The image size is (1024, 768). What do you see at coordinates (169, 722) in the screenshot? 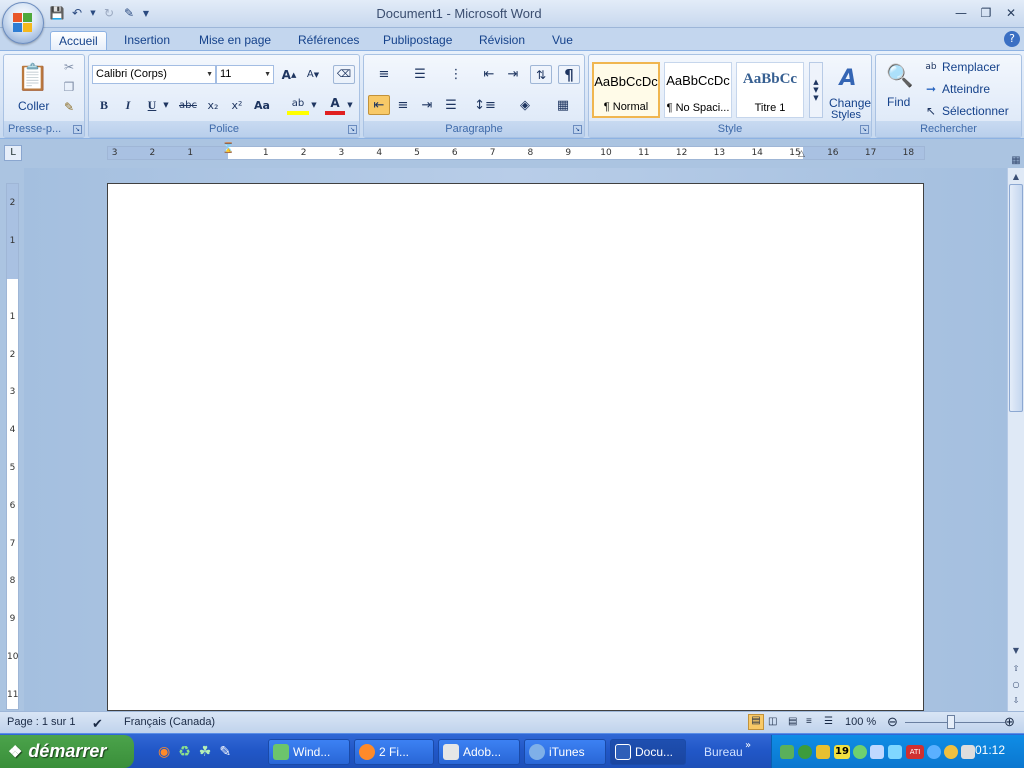
I see `language-indicator: Français (Canada)` at bounding box center [169, 722].